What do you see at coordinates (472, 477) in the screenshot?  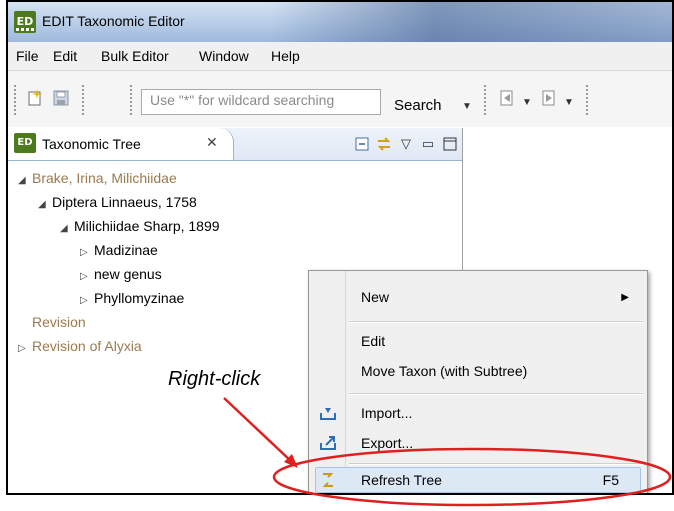 I see `highlight-ellipse` at bounding box center [472, 477].